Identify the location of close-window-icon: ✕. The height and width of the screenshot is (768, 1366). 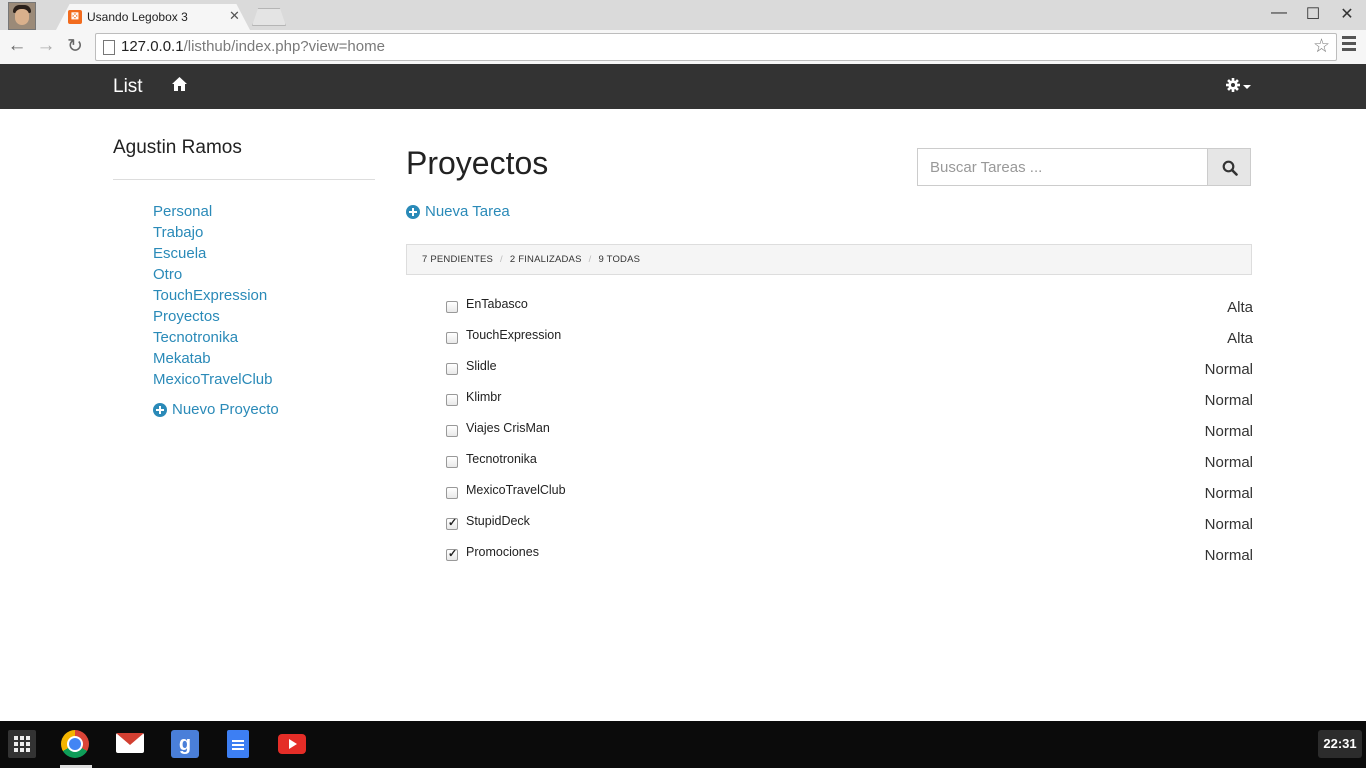
(1347, 14).